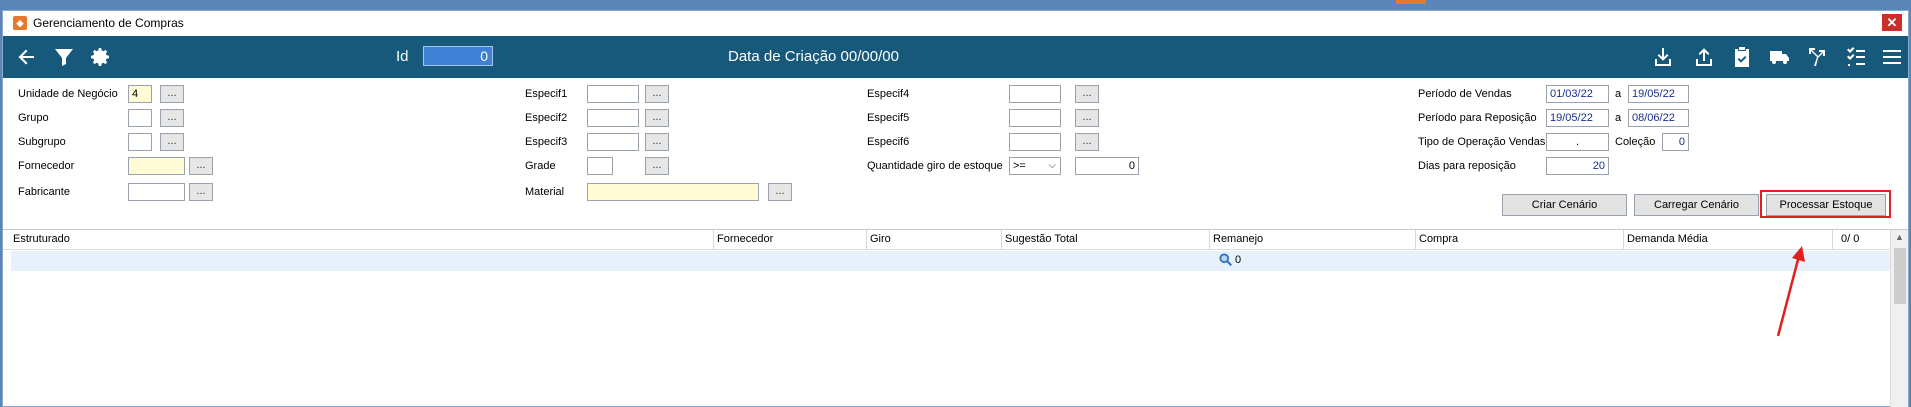 This screenshot has height=407, width=1911. I want to click on download-icon, so click(1663, 57).